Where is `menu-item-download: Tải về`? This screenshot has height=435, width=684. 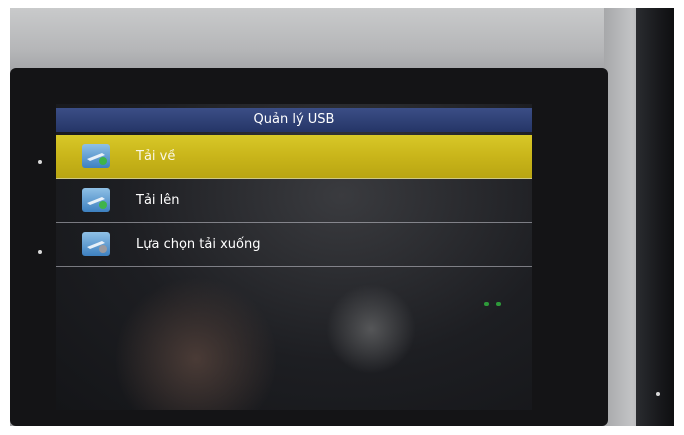 menu-item-download: Tải về is located at coordinates (294, 157).